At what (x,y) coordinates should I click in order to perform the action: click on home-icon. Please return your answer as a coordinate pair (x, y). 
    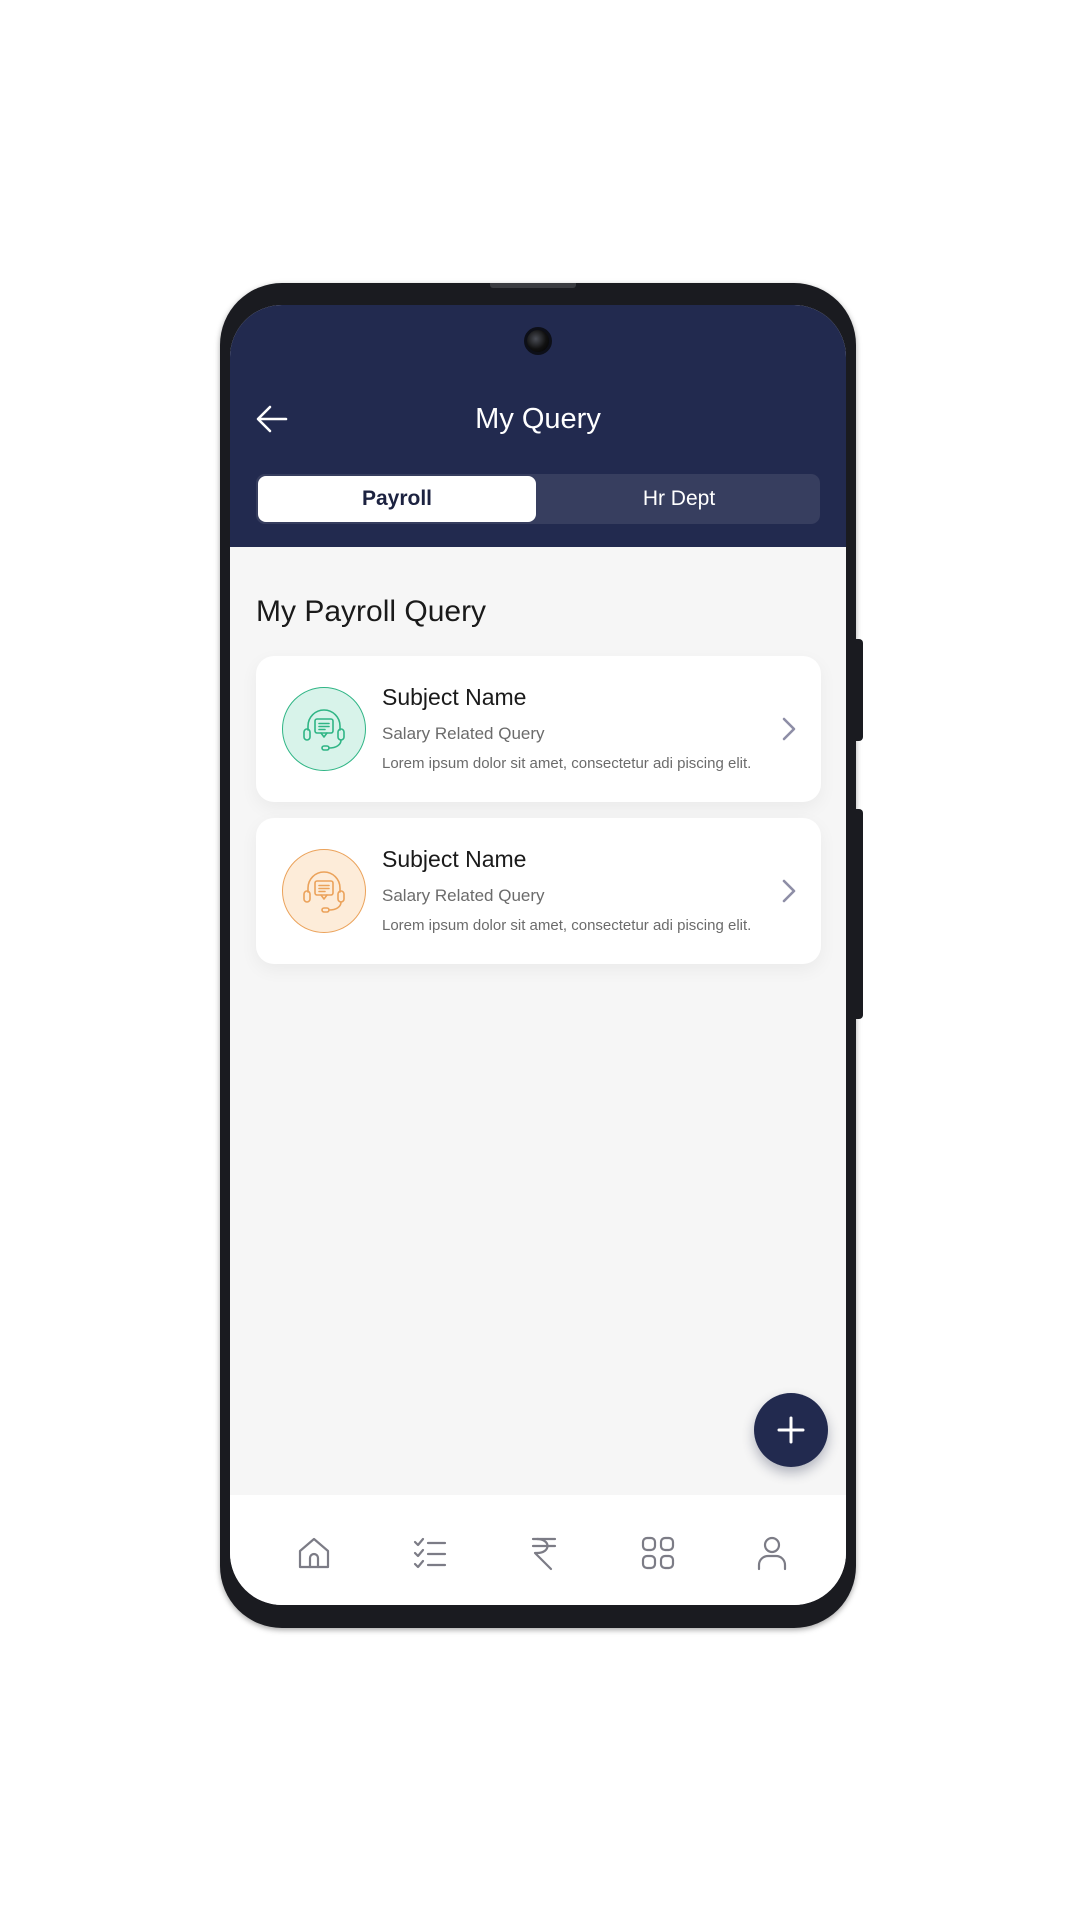
    Looking at the image, I should click on (314, 1553).